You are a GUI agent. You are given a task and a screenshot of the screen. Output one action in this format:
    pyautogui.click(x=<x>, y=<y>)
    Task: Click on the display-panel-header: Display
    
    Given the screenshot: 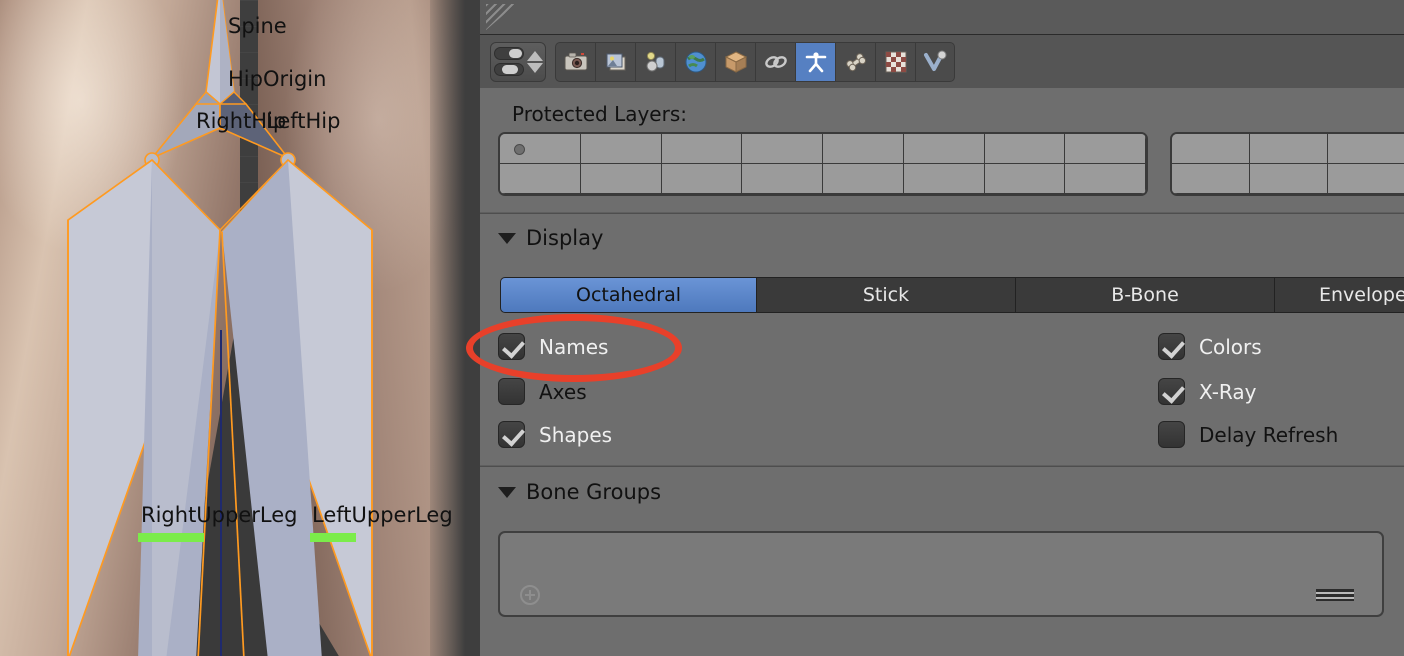 What is the action you would take?
    pyautogui.click(x=550, y=238)
    